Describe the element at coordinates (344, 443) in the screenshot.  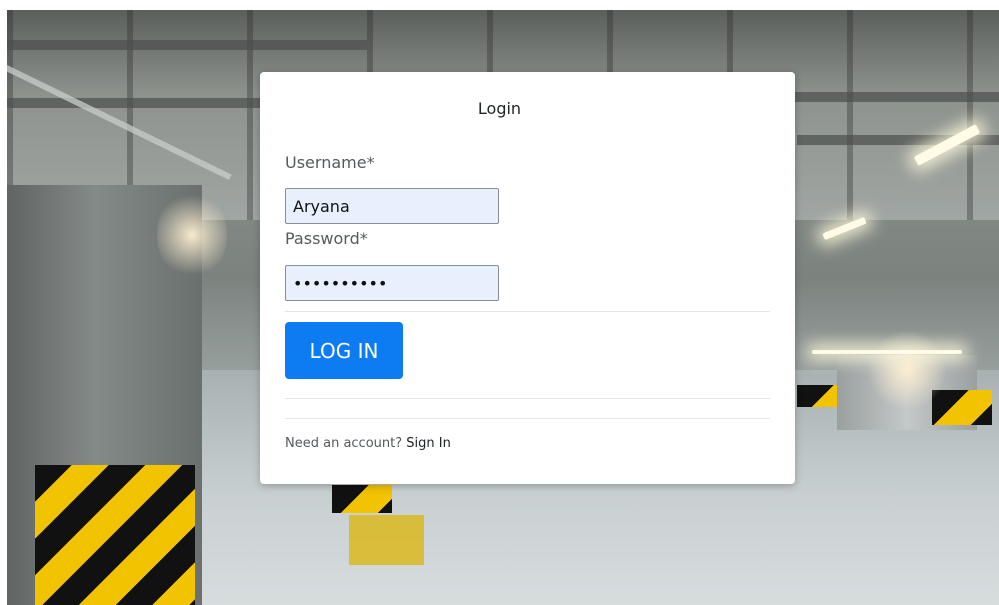
I see `signup-prompt-text: Need an account?` at that location.